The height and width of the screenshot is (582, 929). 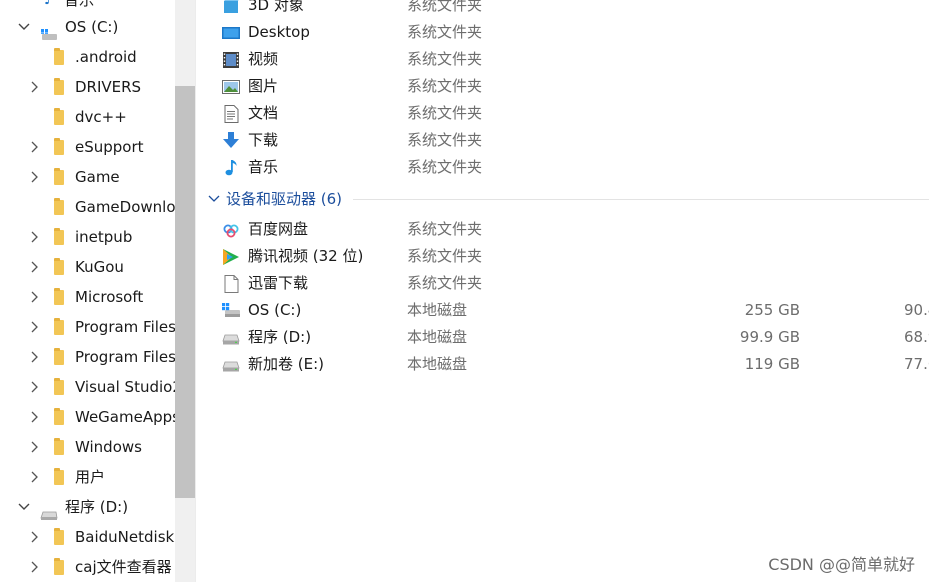 What do you see at coordinates (263, 59) in the screenshot?
I see `item-name: 视频` at bounding box center [263, 59].